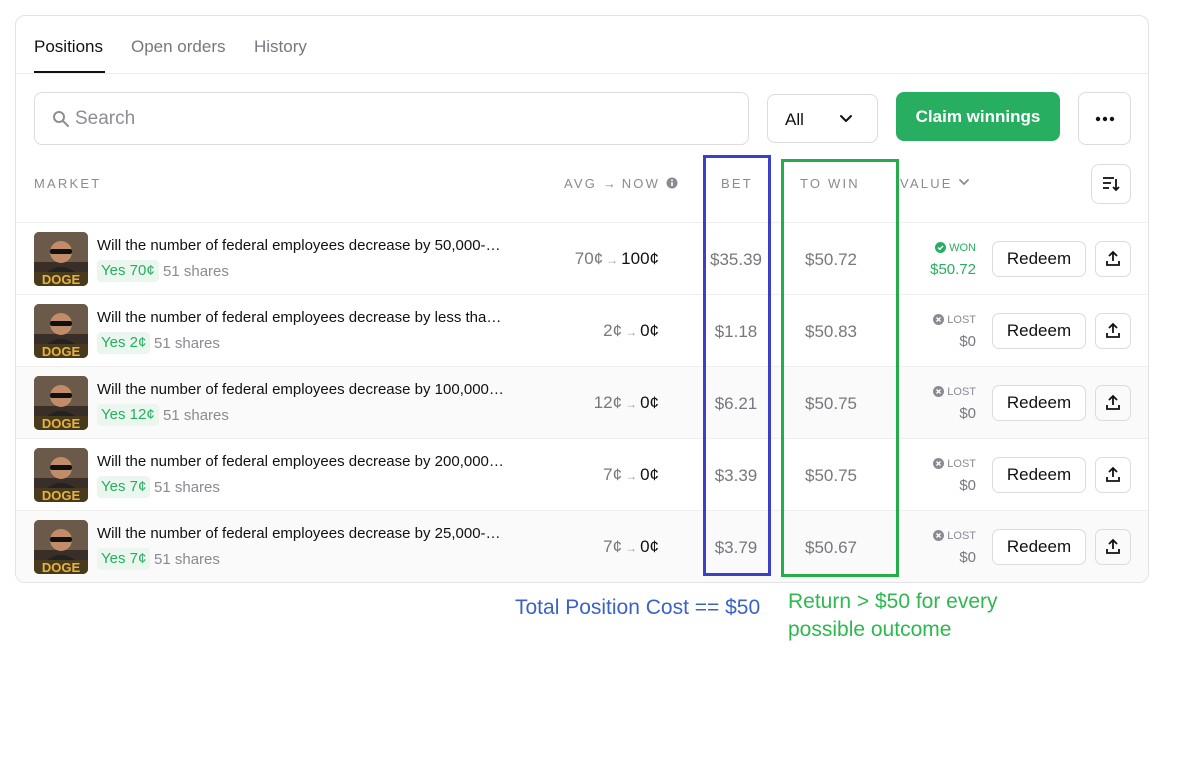 The width and height of the screenshot is (1200, 764). I want to click on tab-open-orders: Open orders, so click(178, 47).